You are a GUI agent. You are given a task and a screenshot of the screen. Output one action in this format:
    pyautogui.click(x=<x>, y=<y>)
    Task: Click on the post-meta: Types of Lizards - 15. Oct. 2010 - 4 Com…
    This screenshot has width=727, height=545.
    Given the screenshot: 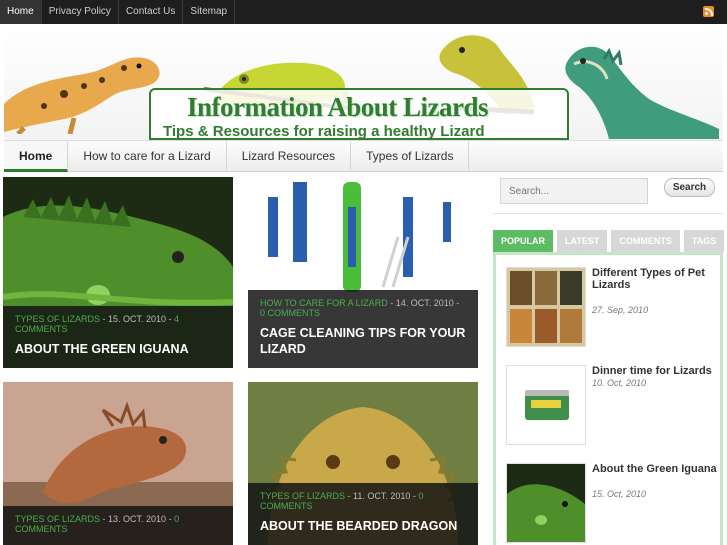 What is the action you would take?
    pyautogui.click(x=97, y=324)
    